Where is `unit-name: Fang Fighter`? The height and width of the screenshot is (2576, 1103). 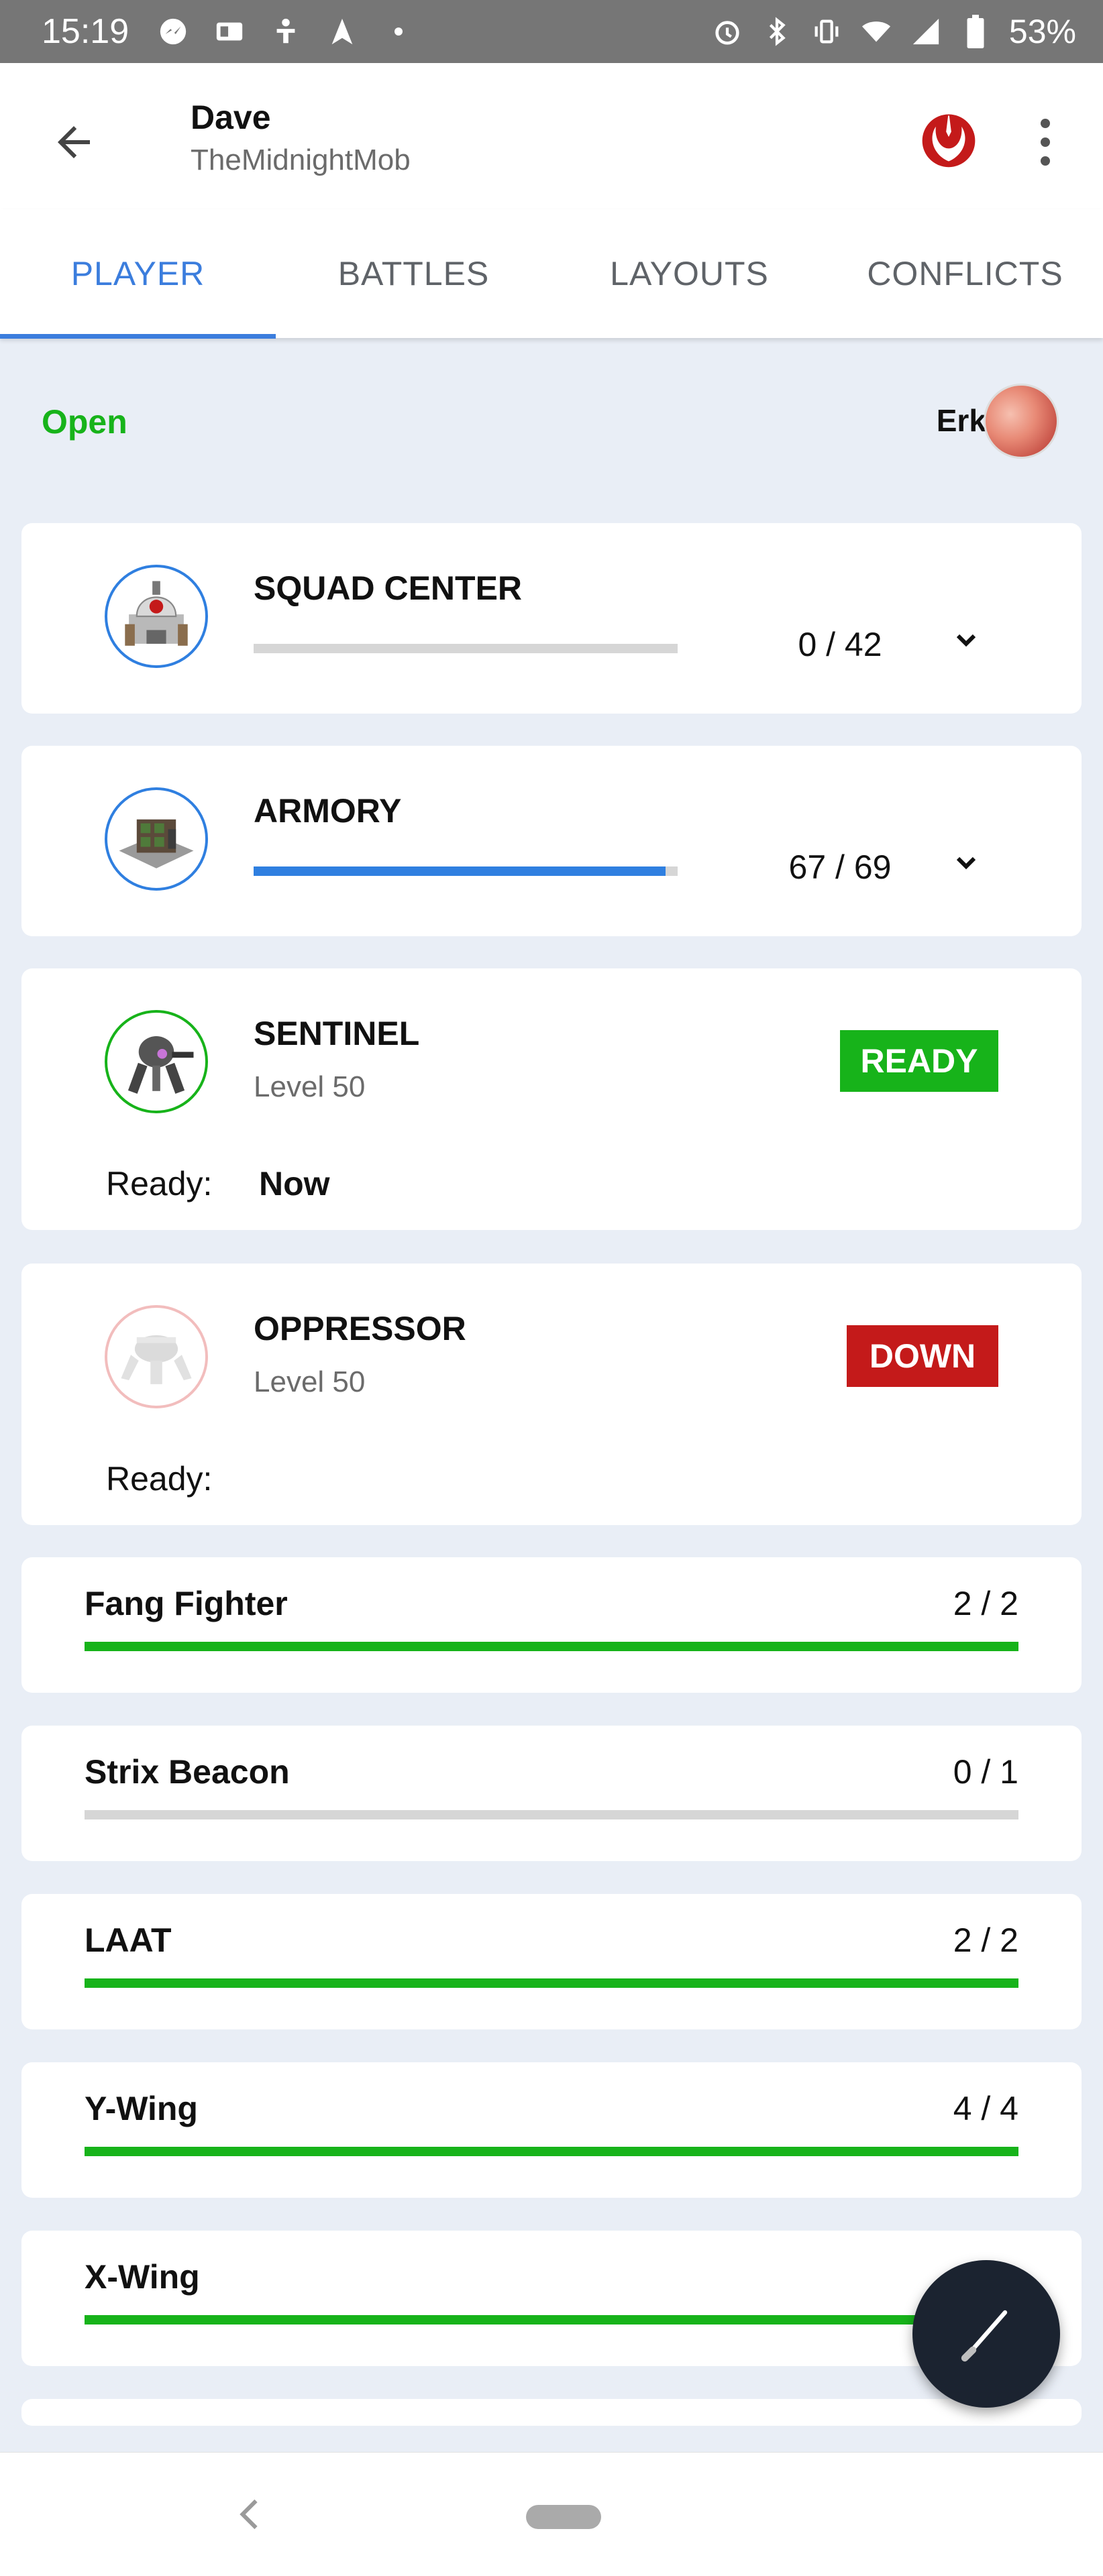 unit-name: Fang Fighter is located at coordinates (186, 1603).